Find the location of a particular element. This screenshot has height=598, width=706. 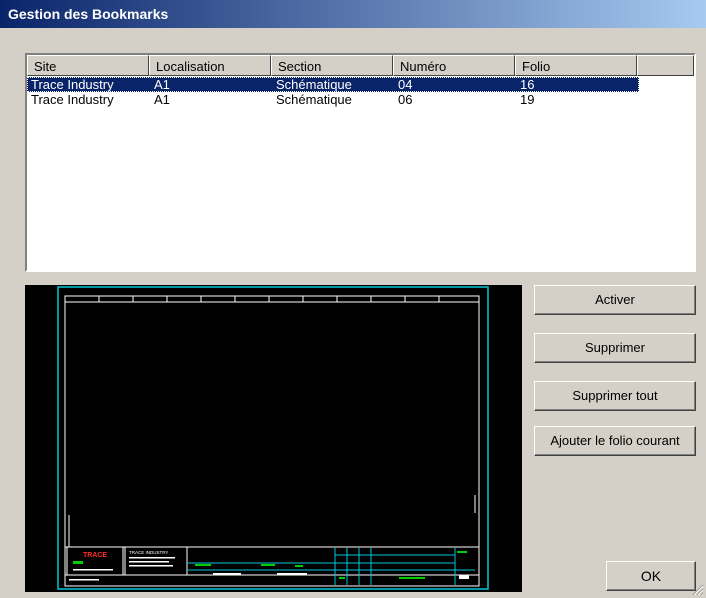

ok-button: OK is located at coordinates (651, 576).